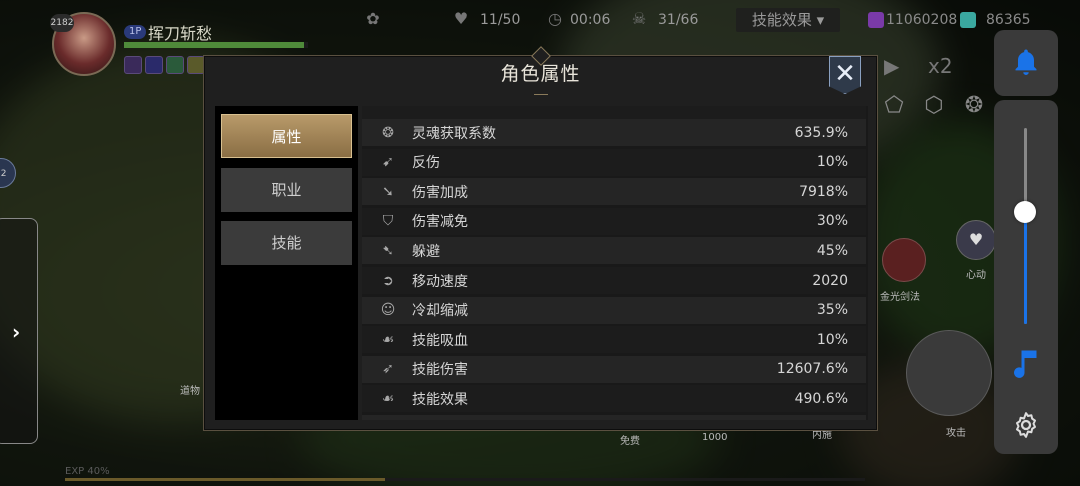  I want to click on attribute-name: 移动速度, so click(440, 281).